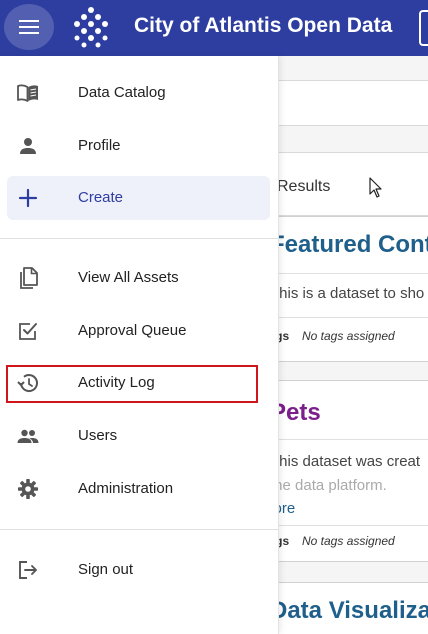 The width and height of the screenshot is (428, 634). I want to click on app-header: City of Atlantis Open Data, so click(214, 28).